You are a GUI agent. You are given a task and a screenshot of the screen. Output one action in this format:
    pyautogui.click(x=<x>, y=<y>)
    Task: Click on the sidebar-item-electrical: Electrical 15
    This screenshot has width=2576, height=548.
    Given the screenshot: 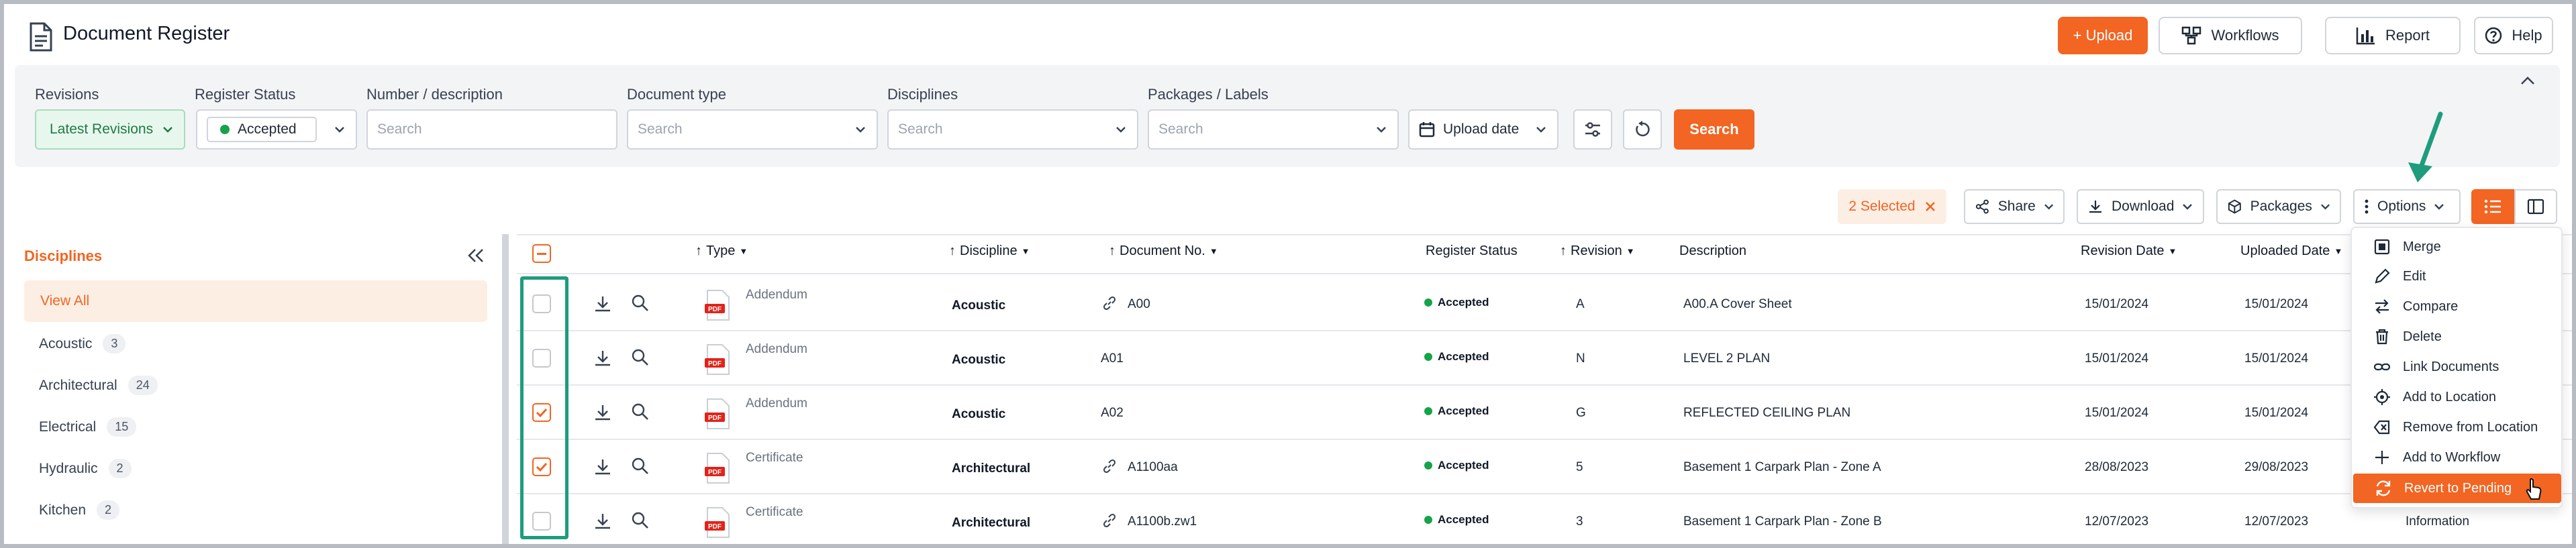 What is the action you would take?
    pyautogui.click(x=88, y=427)
    